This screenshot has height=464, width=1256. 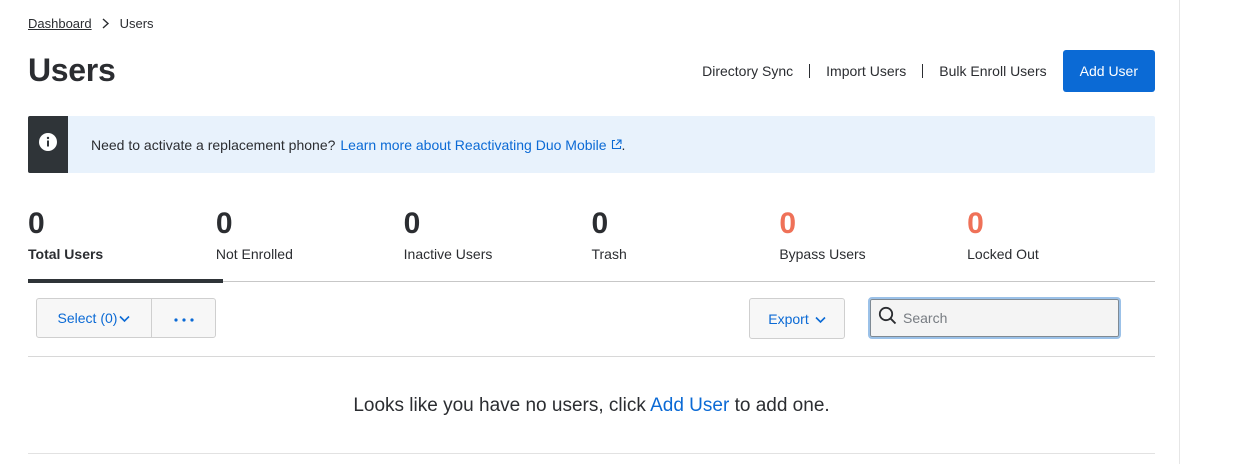 What do you see at coordinates (887, 318) in the screenshot?
I see `search-icon` at bounding box center [887, 318].